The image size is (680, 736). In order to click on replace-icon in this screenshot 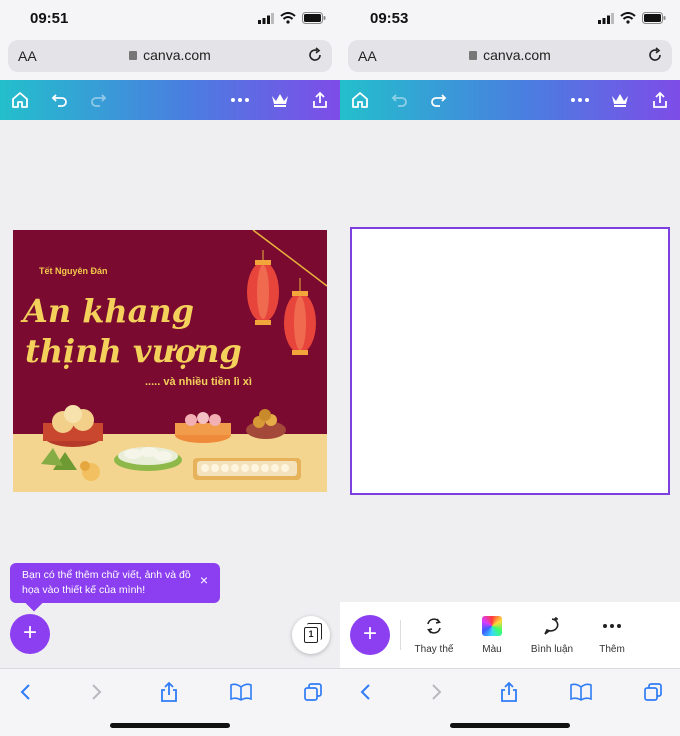, I will do `click(434, 626)`.